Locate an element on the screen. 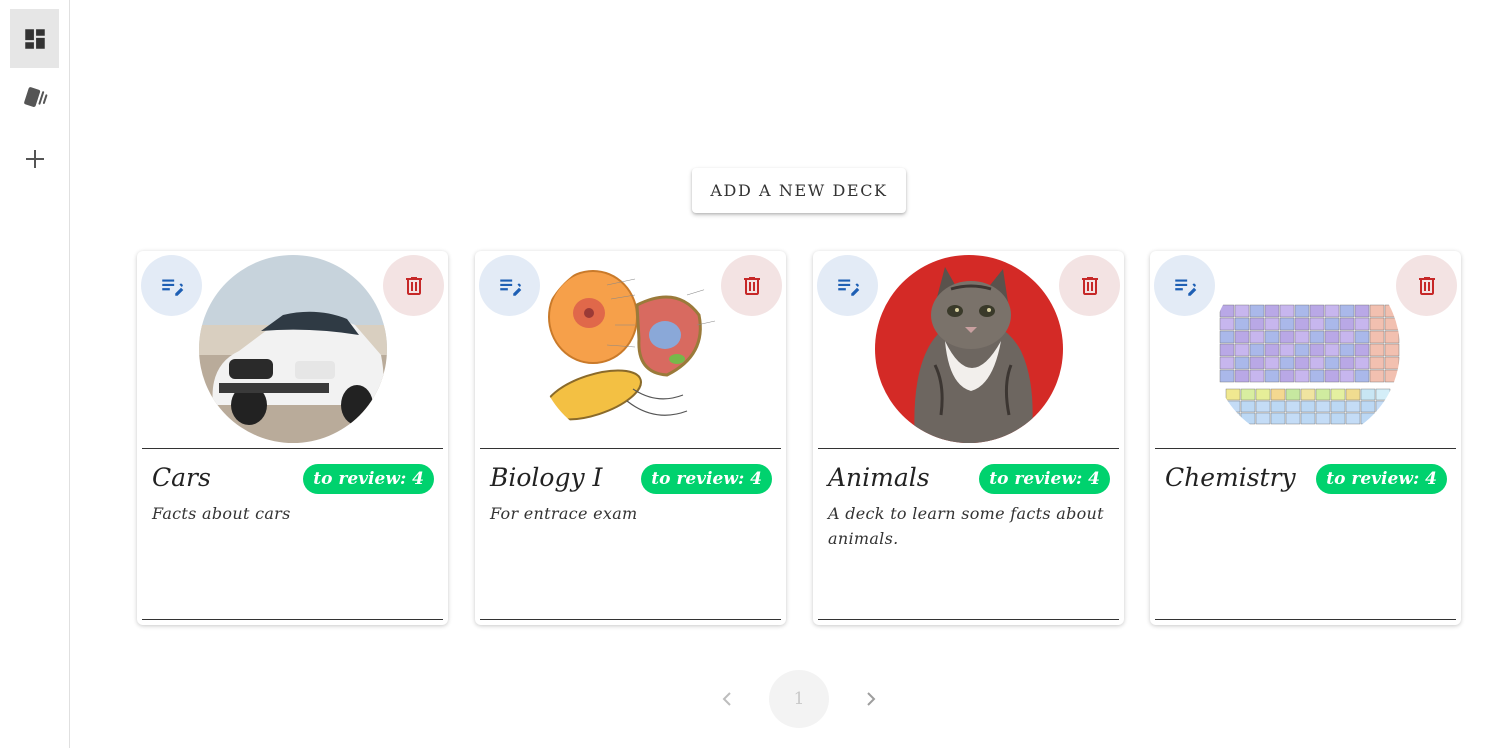  deck-title: Chemistry is located at coordinates (1230, 477).